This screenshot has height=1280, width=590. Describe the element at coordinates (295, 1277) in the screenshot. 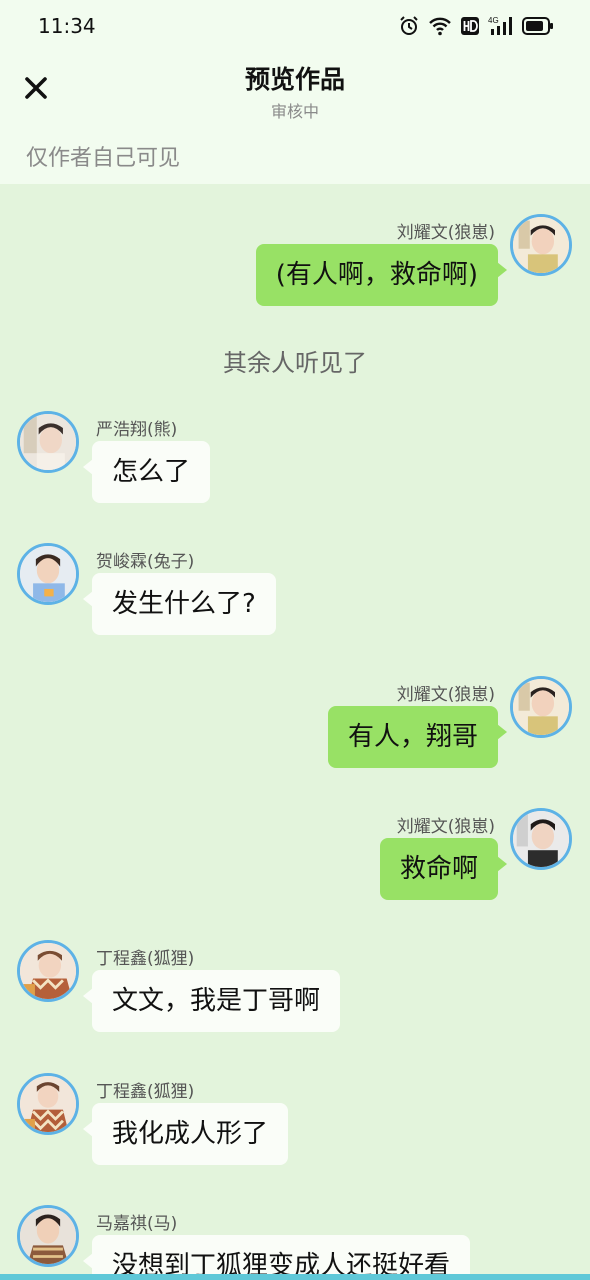

I see `bottom-edge-bar` at that location.